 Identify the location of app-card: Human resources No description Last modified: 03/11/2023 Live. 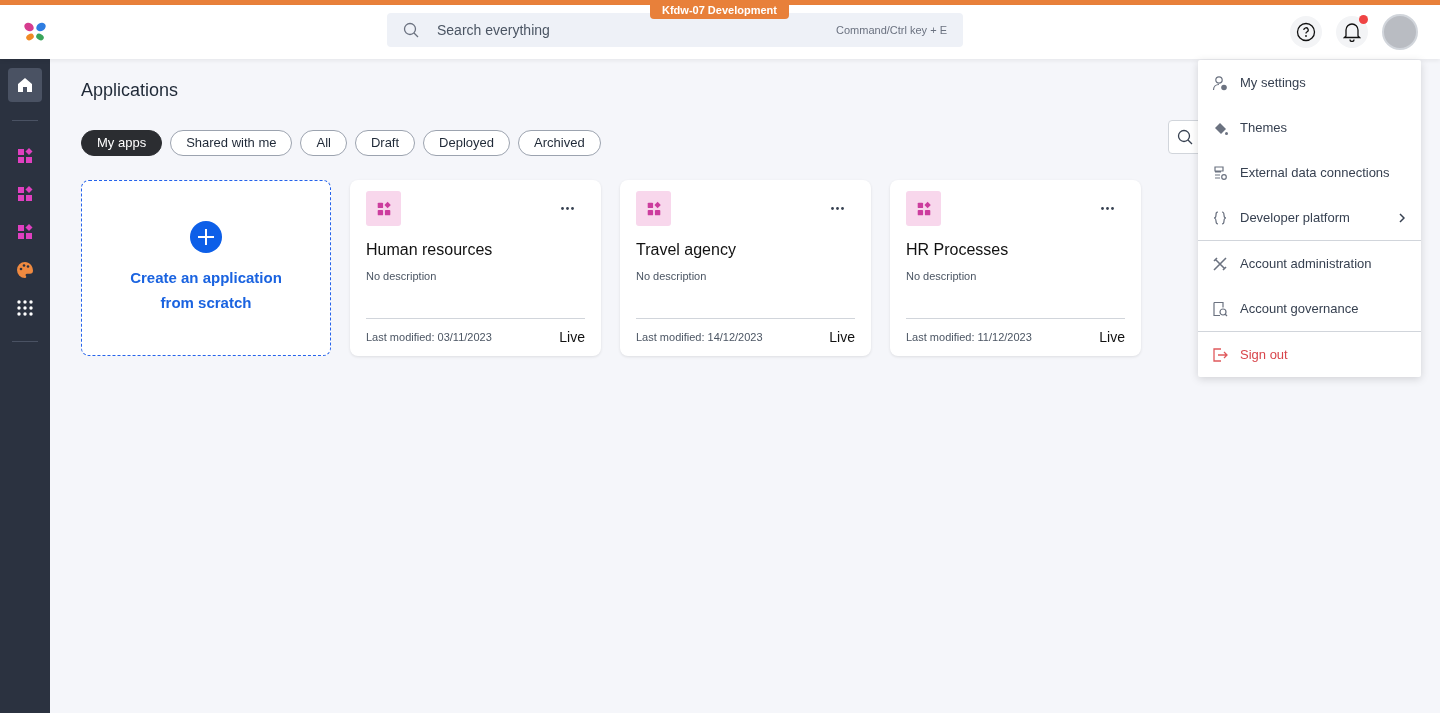
(475, 268).